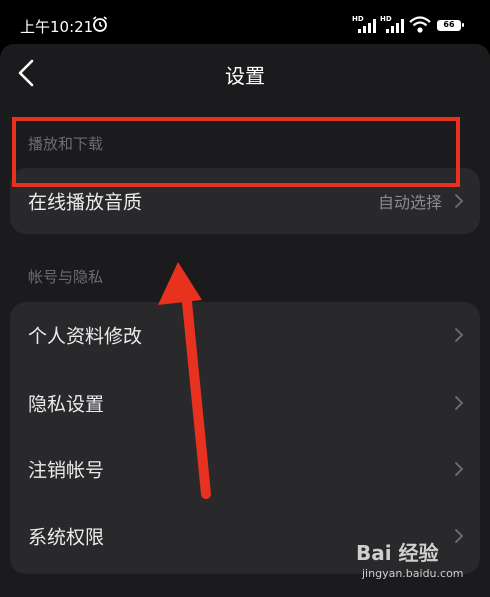 This screenshot has width=490, height=597. Describe the element at coordinates (184, 380) in the screenshot. I see `annotation-arrow` at that location.